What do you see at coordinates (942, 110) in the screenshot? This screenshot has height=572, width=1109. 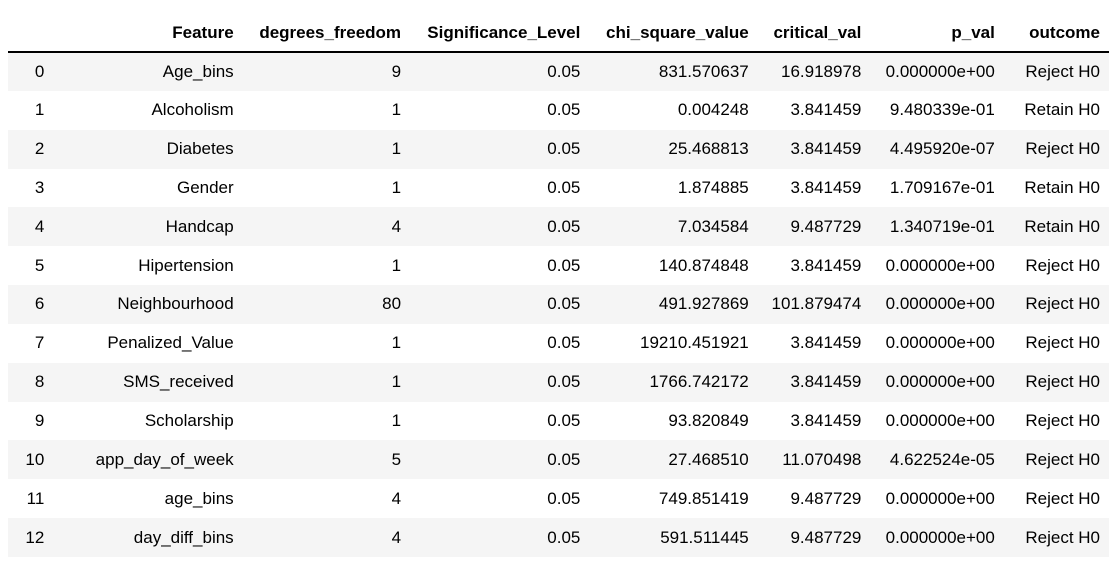 I see `p-val-cell: 9.480339e-01` at bounding box center [942, 110].